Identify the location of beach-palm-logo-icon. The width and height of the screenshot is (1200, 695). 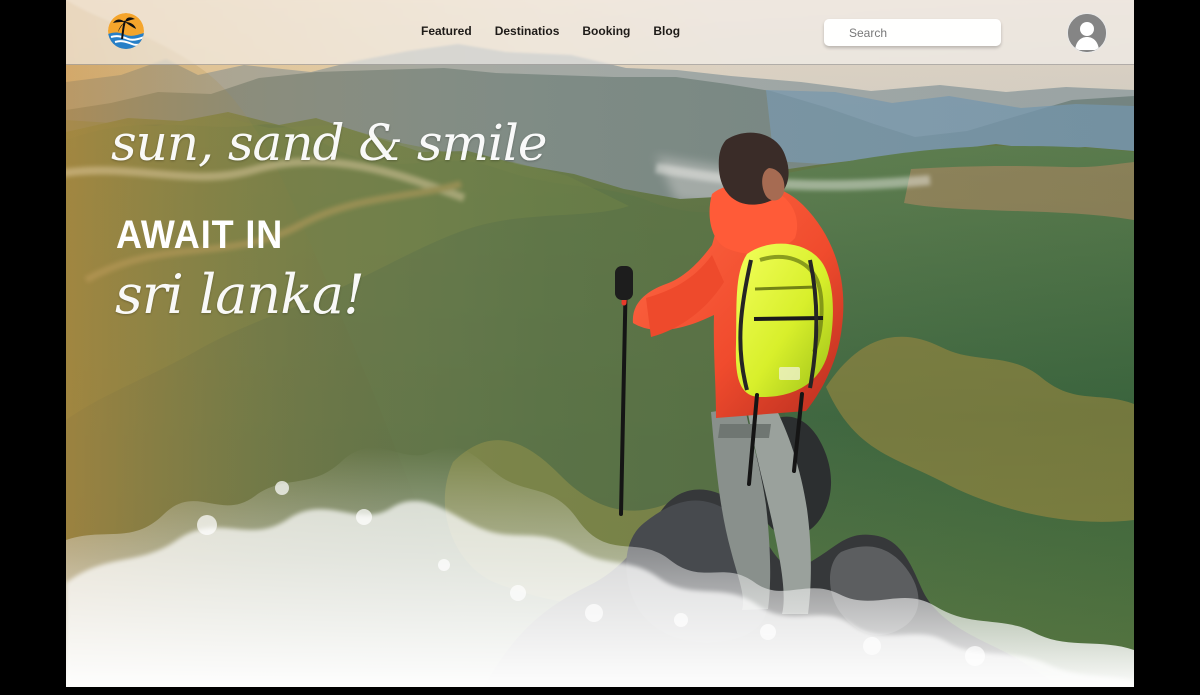
(126, 31).